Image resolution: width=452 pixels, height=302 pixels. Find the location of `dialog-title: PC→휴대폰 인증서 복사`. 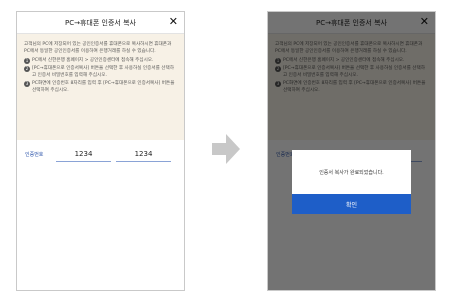

dialog-title: PC→휴대폰 인증서 복사 is located at coordinates (100, 22).